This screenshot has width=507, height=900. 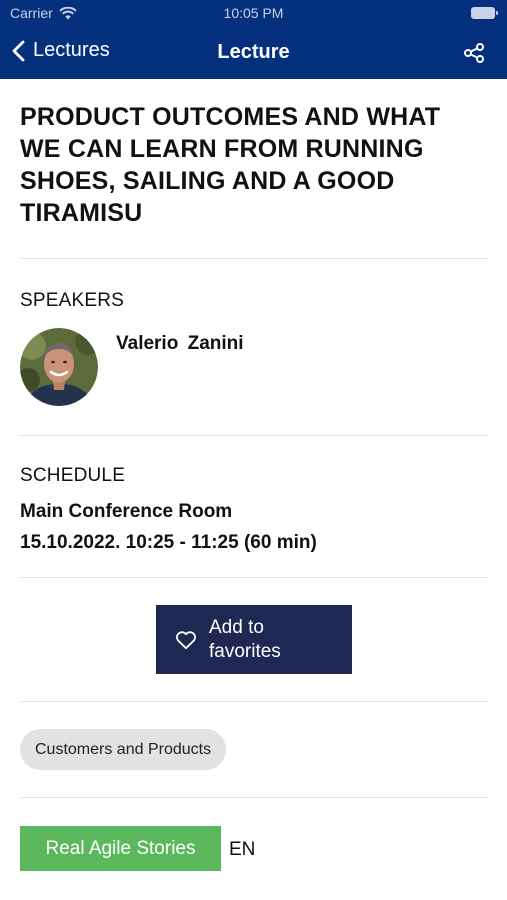 What do you see at coordinates (168, 542) in the screenshot?
I see `schedule-datetime: 15.10.2022. 10:25 - 11:25 (60 min)` at bounding box center [168, 542].